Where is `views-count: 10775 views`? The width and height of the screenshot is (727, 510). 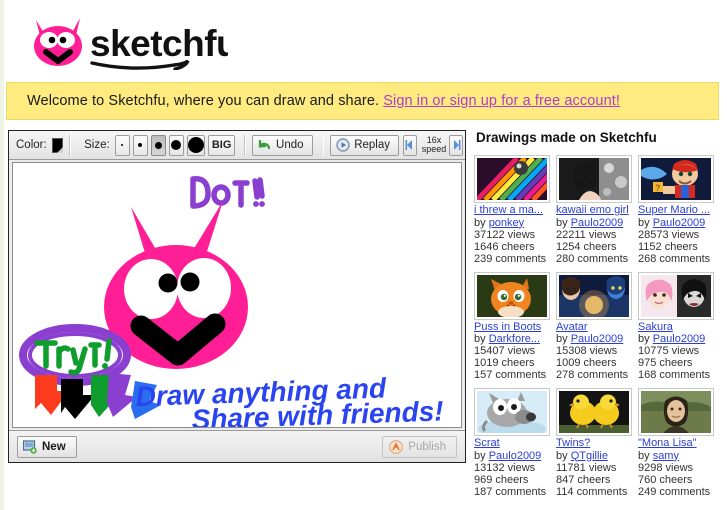
views-count: 10775 views is located at coordinates (669, 351).